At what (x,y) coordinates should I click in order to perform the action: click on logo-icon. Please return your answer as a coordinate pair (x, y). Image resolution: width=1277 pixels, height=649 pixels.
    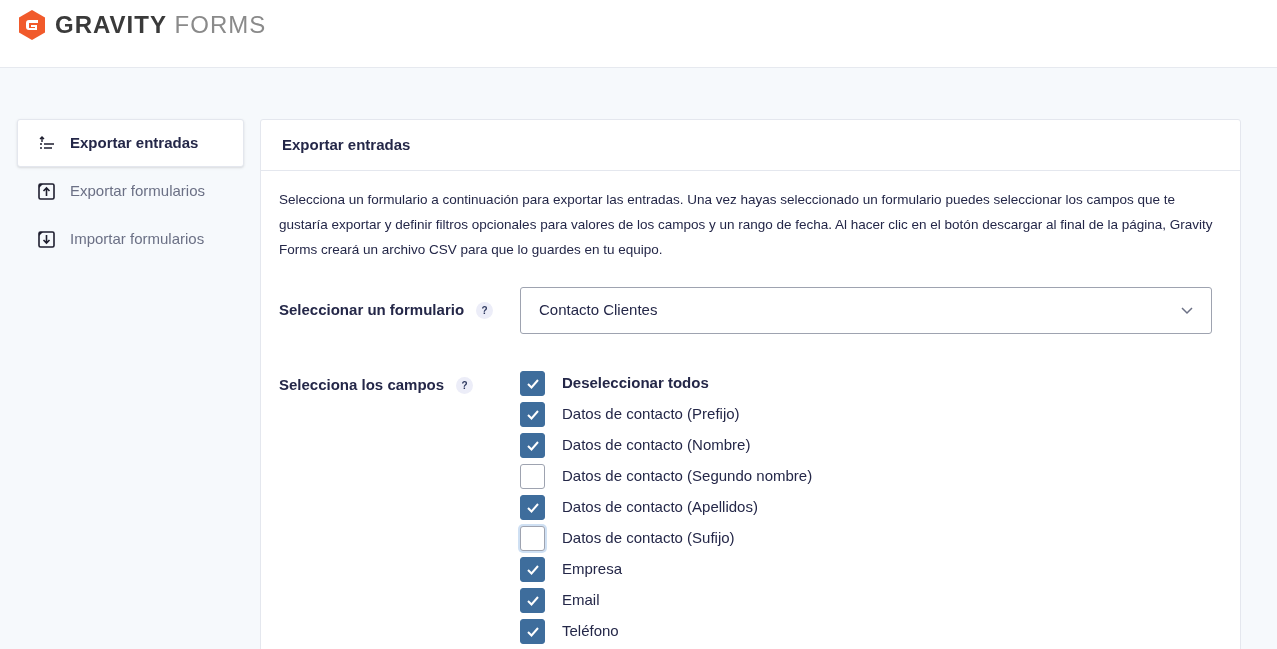
    Looking at the image, I should click on (32, 25).